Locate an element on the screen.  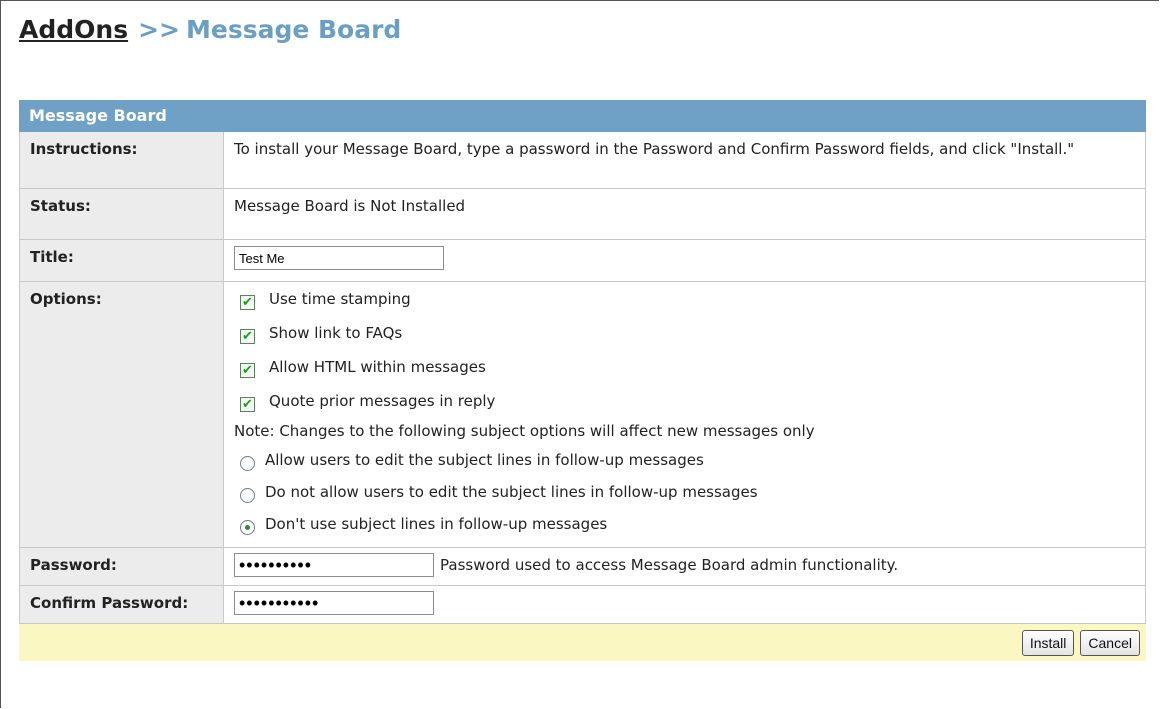
breadcrumb-addons-link: AddOns is located at coordinates (73, 29).